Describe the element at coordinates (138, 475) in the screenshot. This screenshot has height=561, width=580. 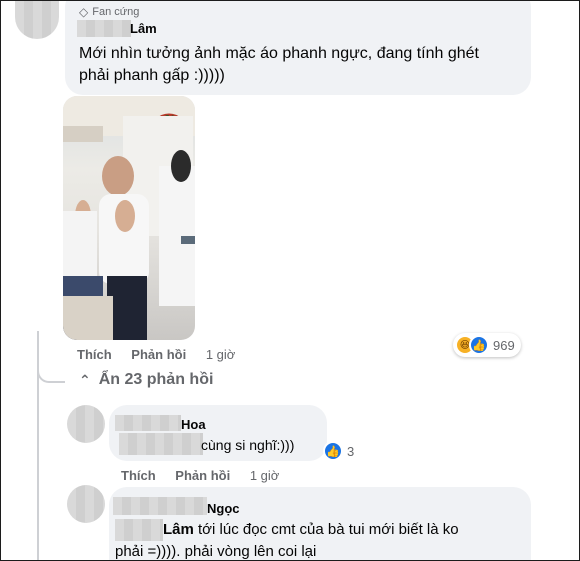
I see `reply-like-link: Thích` at that location.